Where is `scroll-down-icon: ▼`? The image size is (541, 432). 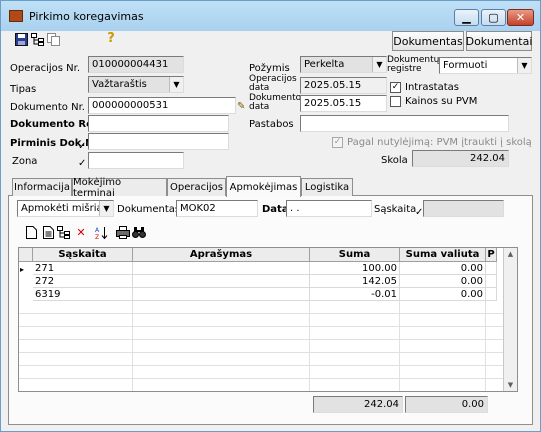
scroll-down-icon: ▼ is located at coordinates (510, 385).